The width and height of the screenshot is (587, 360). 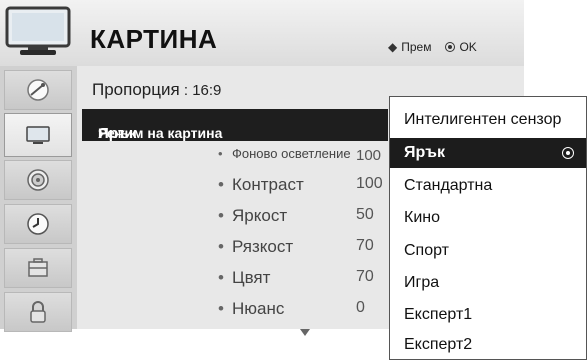 What do you see at coordinates (207, 90) in the screenshot?
I see `aspect-ratio-value: 16:9` at bounding box center [207, 90].